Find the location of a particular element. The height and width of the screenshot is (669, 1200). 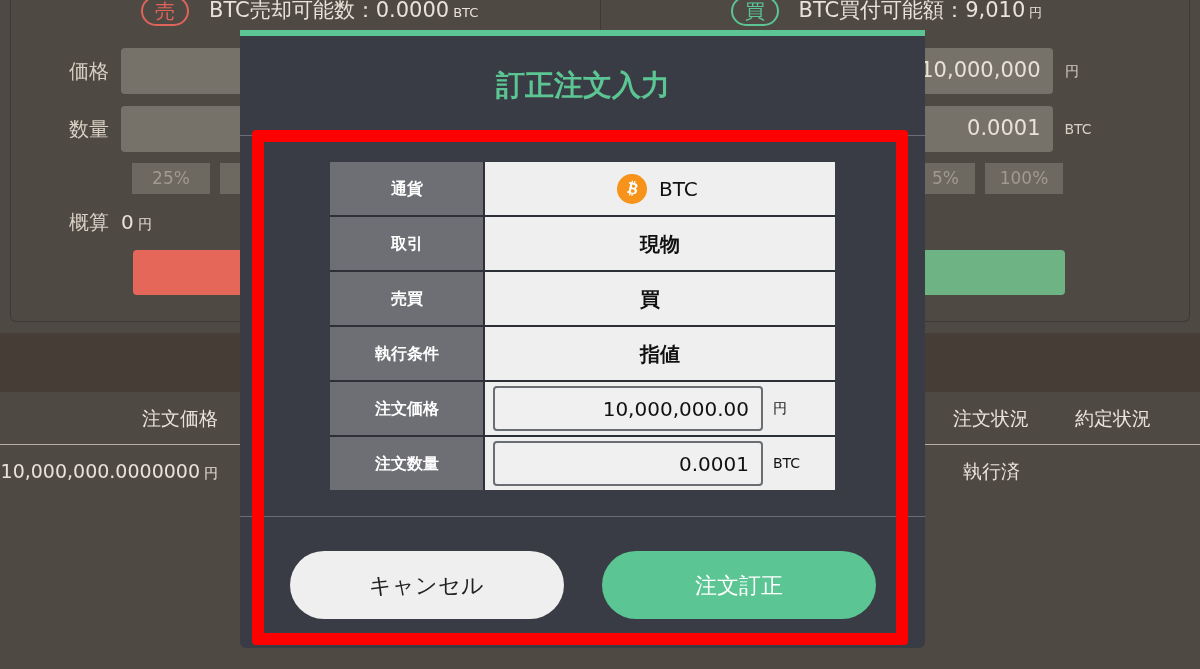

detail-value: BTC is located at coordinates (678, 189).